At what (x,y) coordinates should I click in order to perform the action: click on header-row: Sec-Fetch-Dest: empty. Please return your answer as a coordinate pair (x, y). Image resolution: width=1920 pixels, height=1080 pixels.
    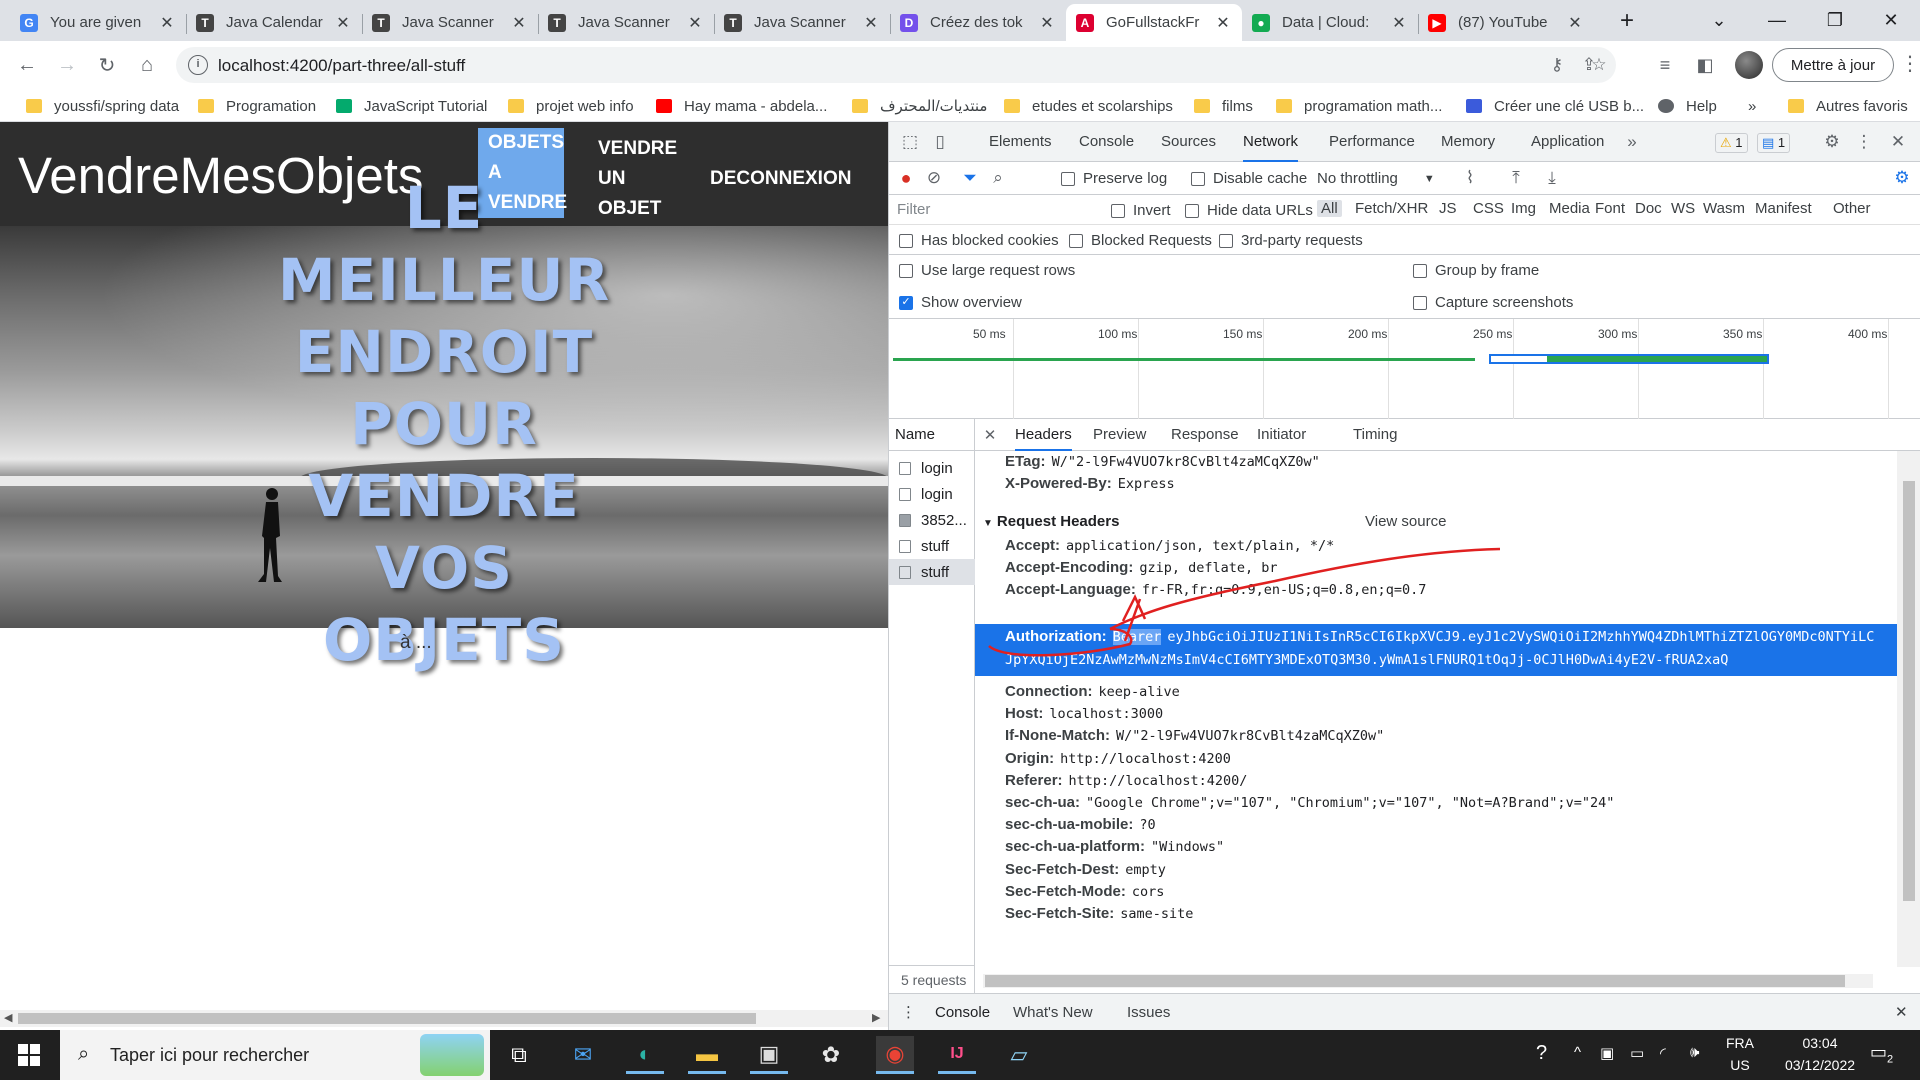
    Looking at the image, I should click on (1085, 869).